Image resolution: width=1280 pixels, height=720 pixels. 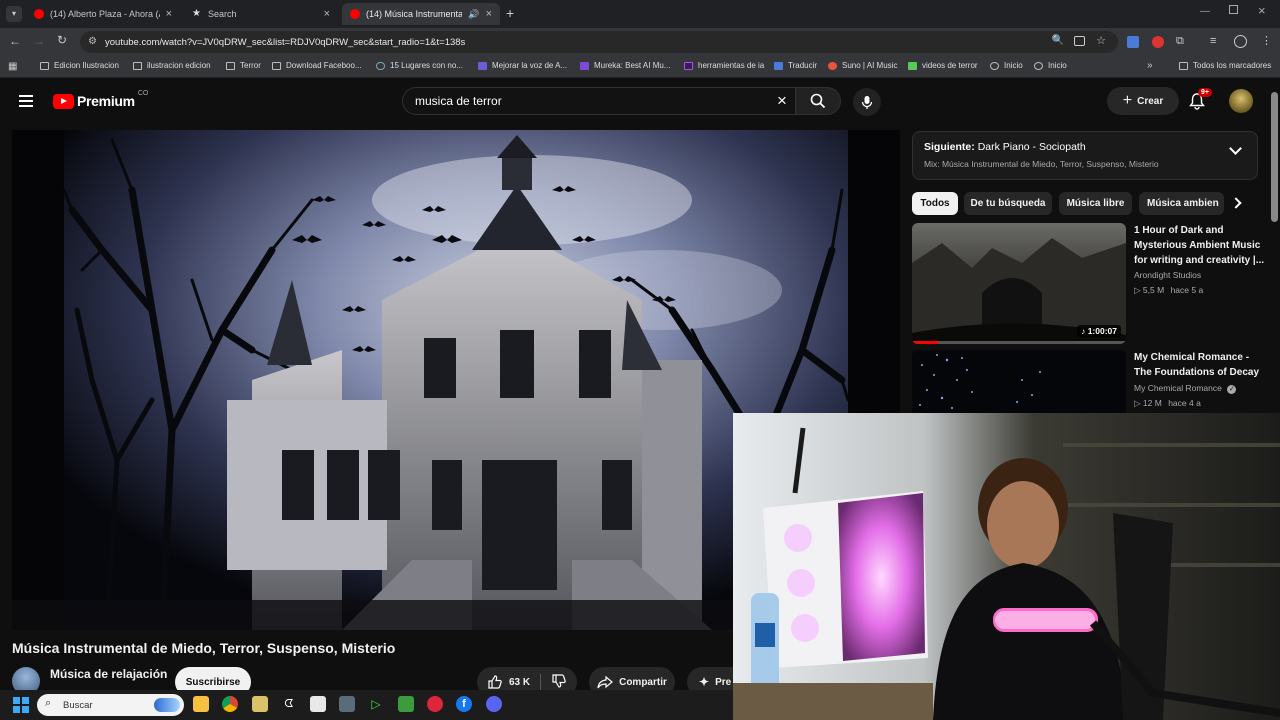 What do you see at coordinates (143, 93) in the screenshot?
I see `country-code: CO` at bounding box center [143, 93].